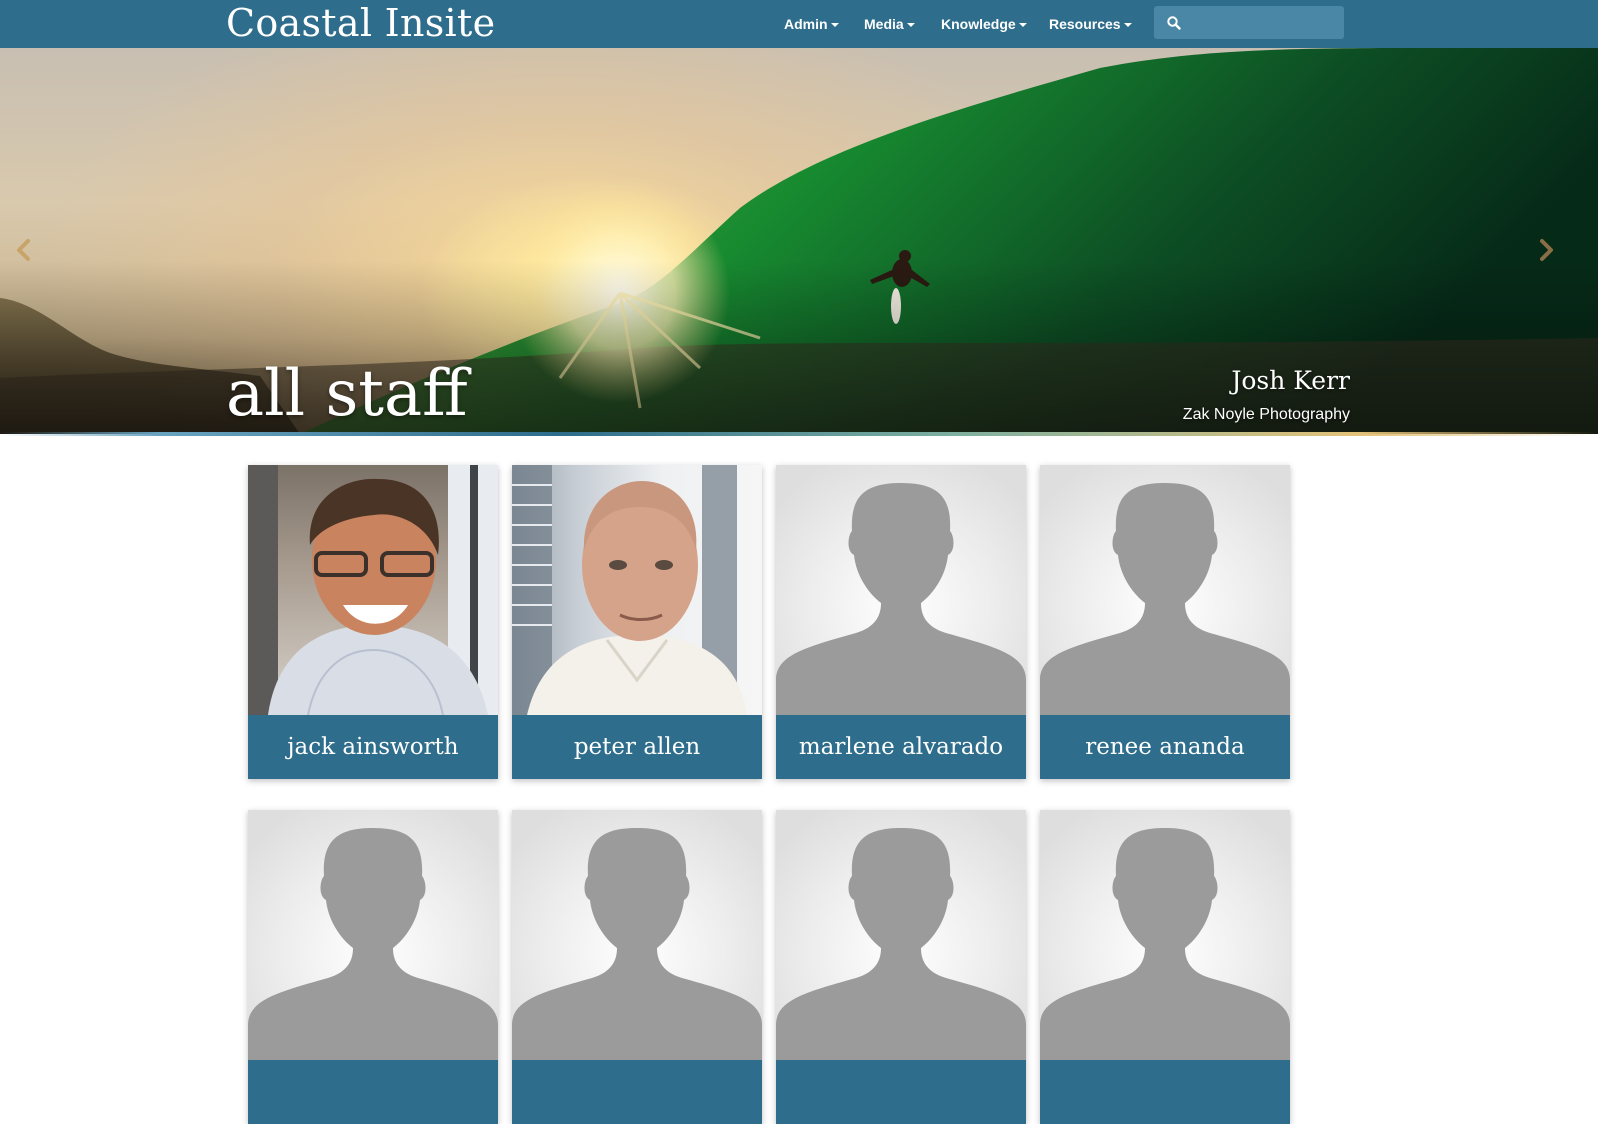  Describe the element at coordinates (1165, 747) in the screenshot. I see `staff-name: renee ananda` at that location.